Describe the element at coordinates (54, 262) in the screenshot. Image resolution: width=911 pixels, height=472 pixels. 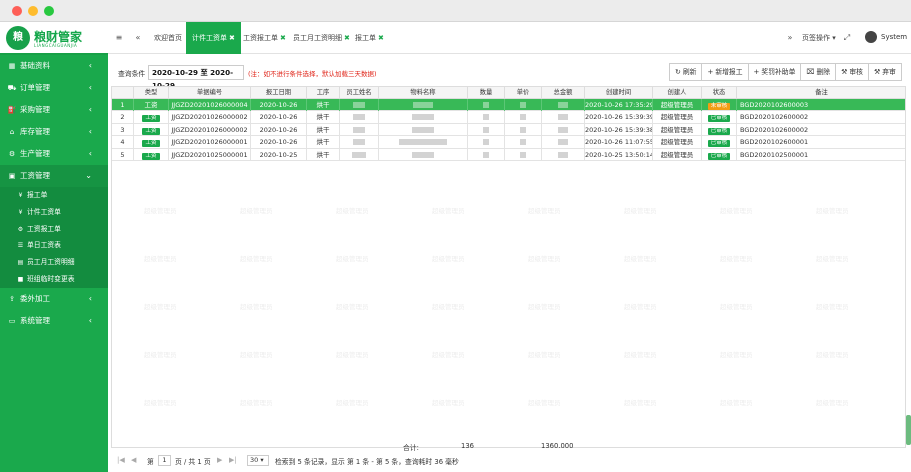
I see `submenu-item-5: ▤ 员工月工资明细` at that location.